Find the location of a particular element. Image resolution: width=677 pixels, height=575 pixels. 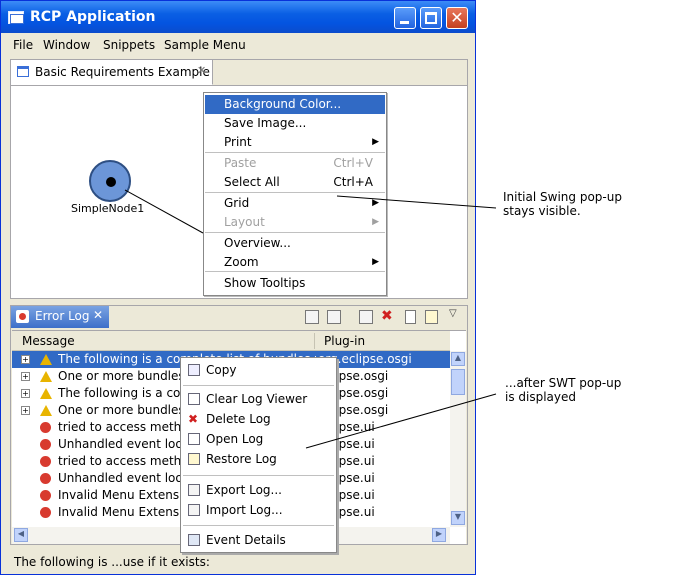

annotation-swing: Initial Swing pop-up stays visible. is located at coordinates (562, 204).